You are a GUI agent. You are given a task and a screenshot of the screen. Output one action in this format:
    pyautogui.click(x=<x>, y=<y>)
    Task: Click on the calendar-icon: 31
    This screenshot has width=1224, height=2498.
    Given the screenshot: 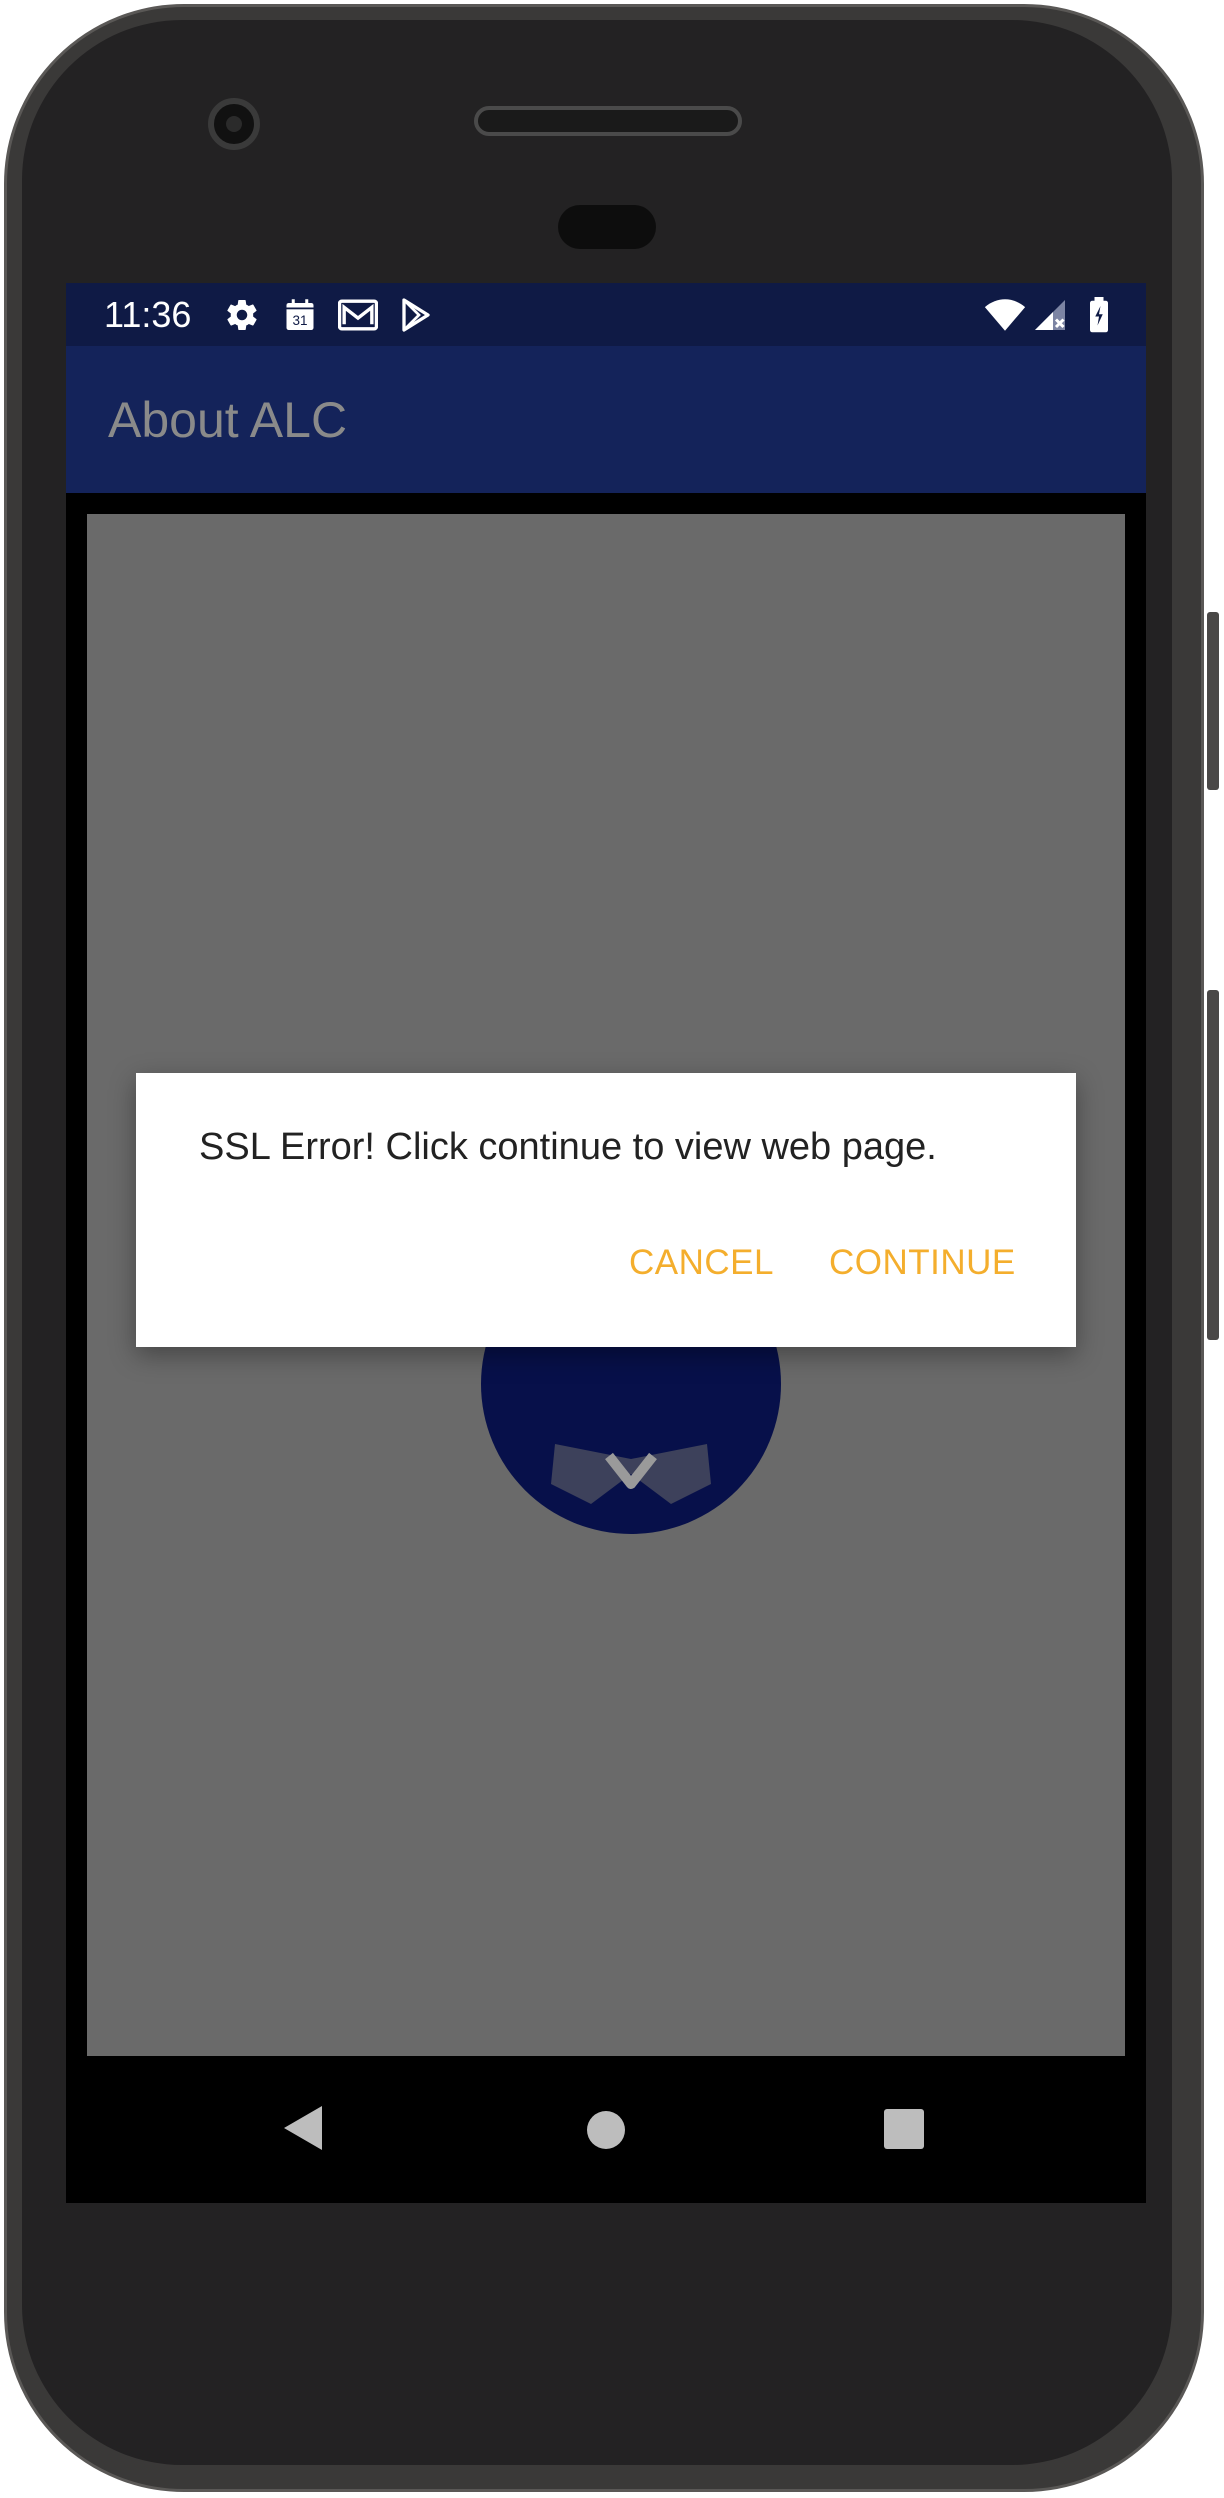 What is the action you would take?
    pyautogui.click(x=300, y=314)
    